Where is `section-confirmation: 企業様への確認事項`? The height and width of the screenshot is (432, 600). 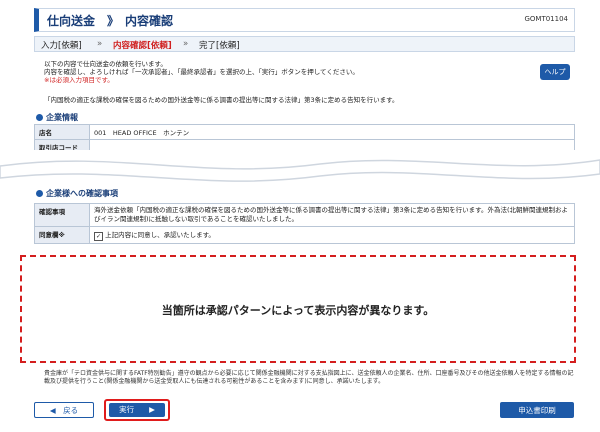 section-confirmation: 企業様への確認事項 is located at coordinates (77, 193).